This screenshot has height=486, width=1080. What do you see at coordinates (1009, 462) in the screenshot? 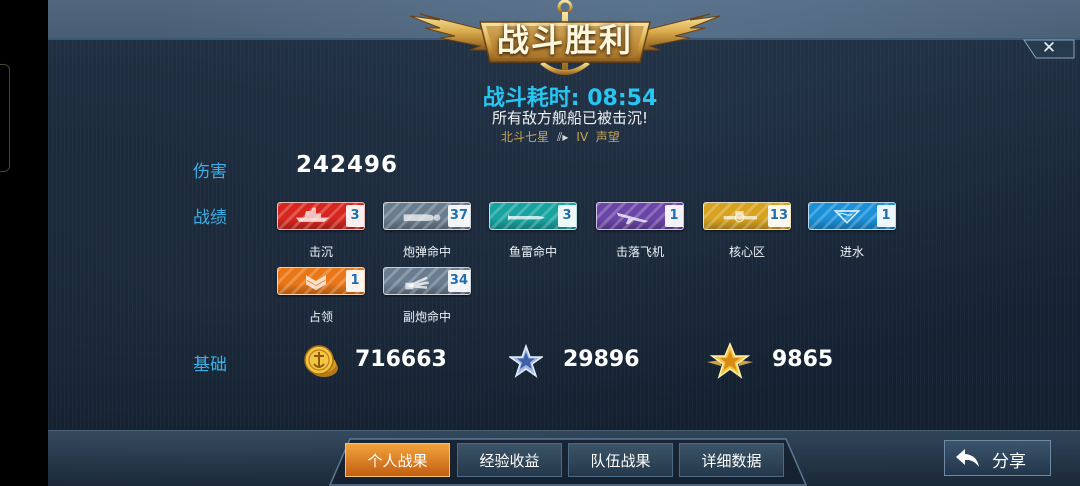
I see `share-label: 分享` at bounding box center [1009, 462].